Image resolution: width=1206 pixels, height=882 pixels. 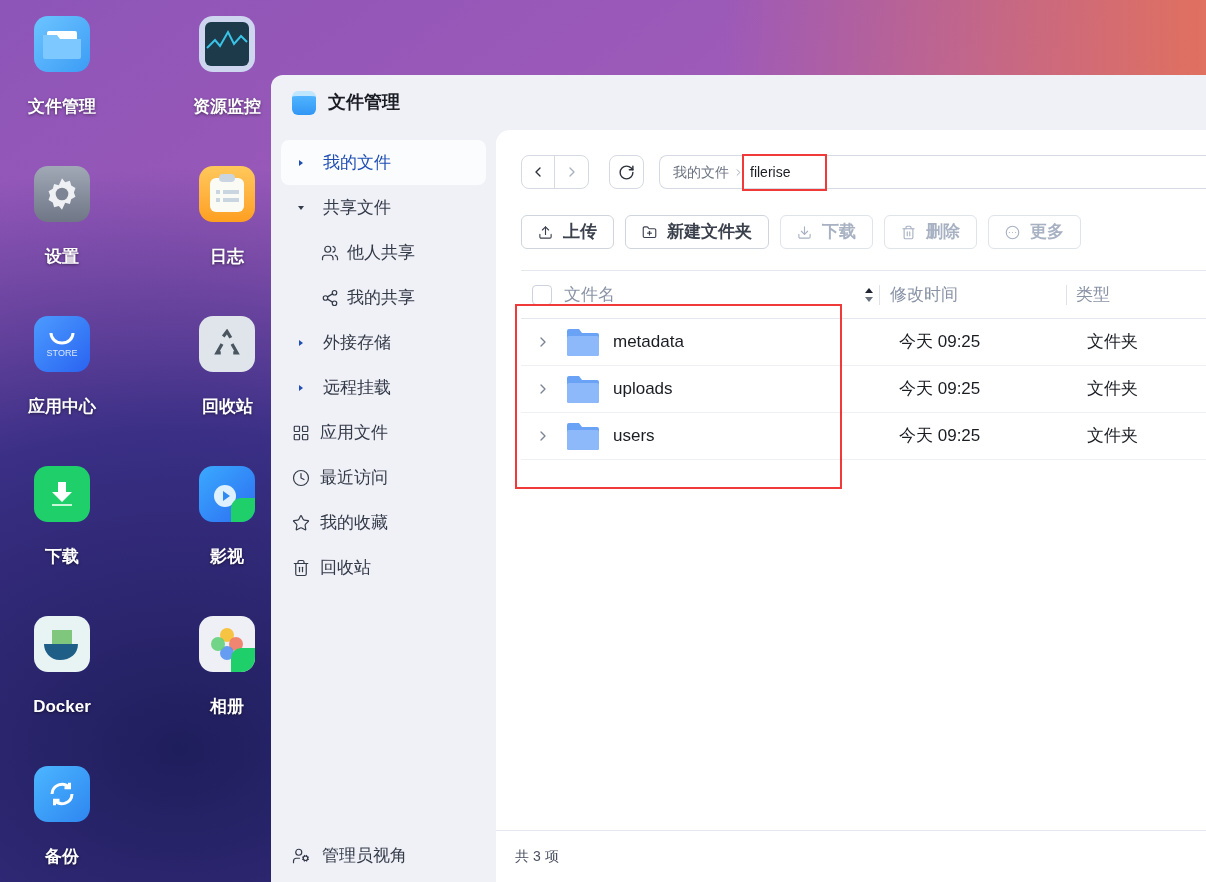 What do you see at coordinates (330, 297) in the screenshot?
I see `share-icon` at bounding box center [330, 297].